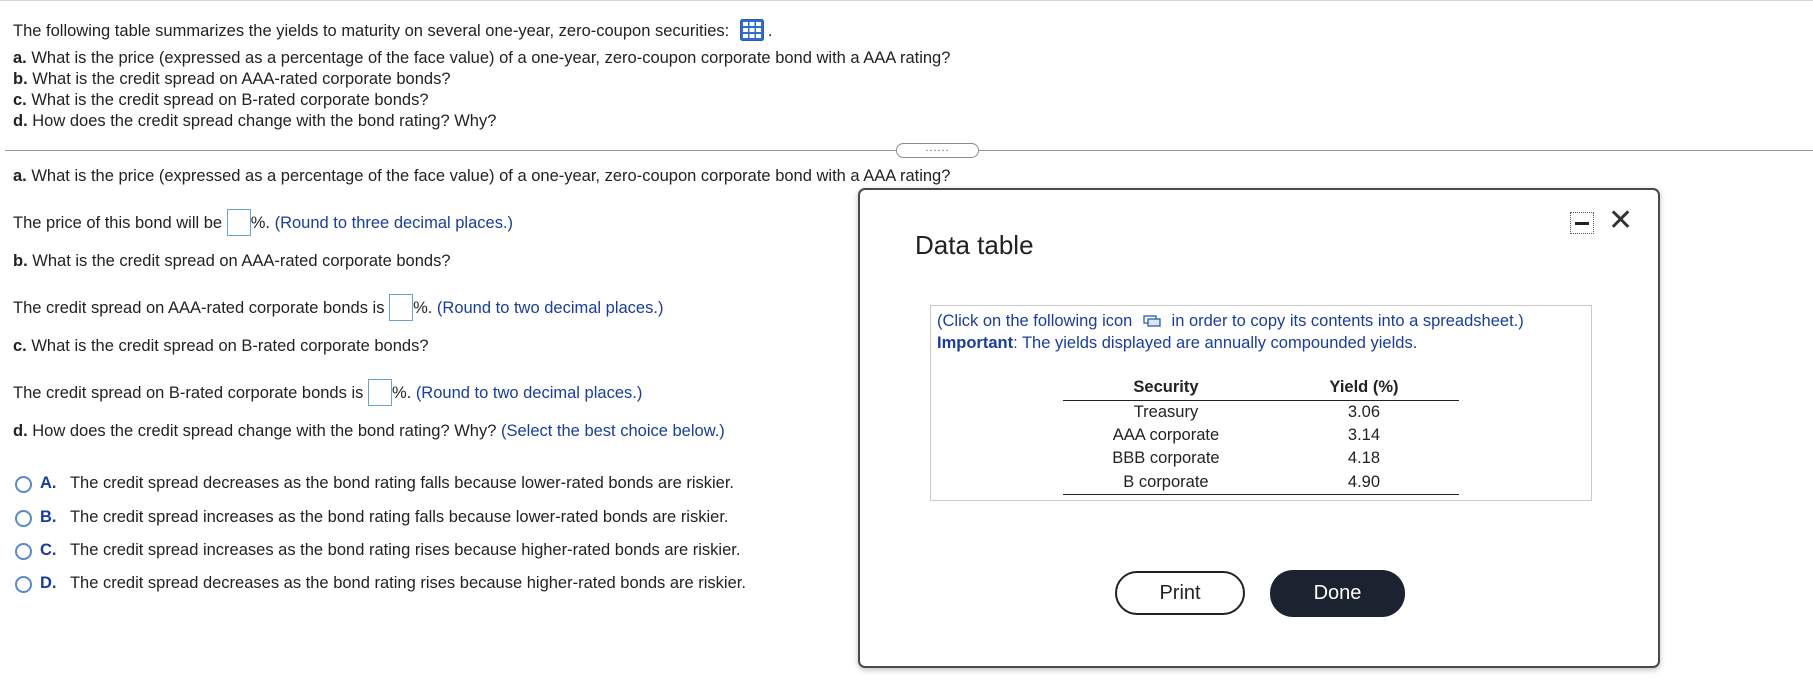  What do you see at coordinates (23, 484) in the screenshot?
I see `choice-a-radio` at bounding box center [23, 484].